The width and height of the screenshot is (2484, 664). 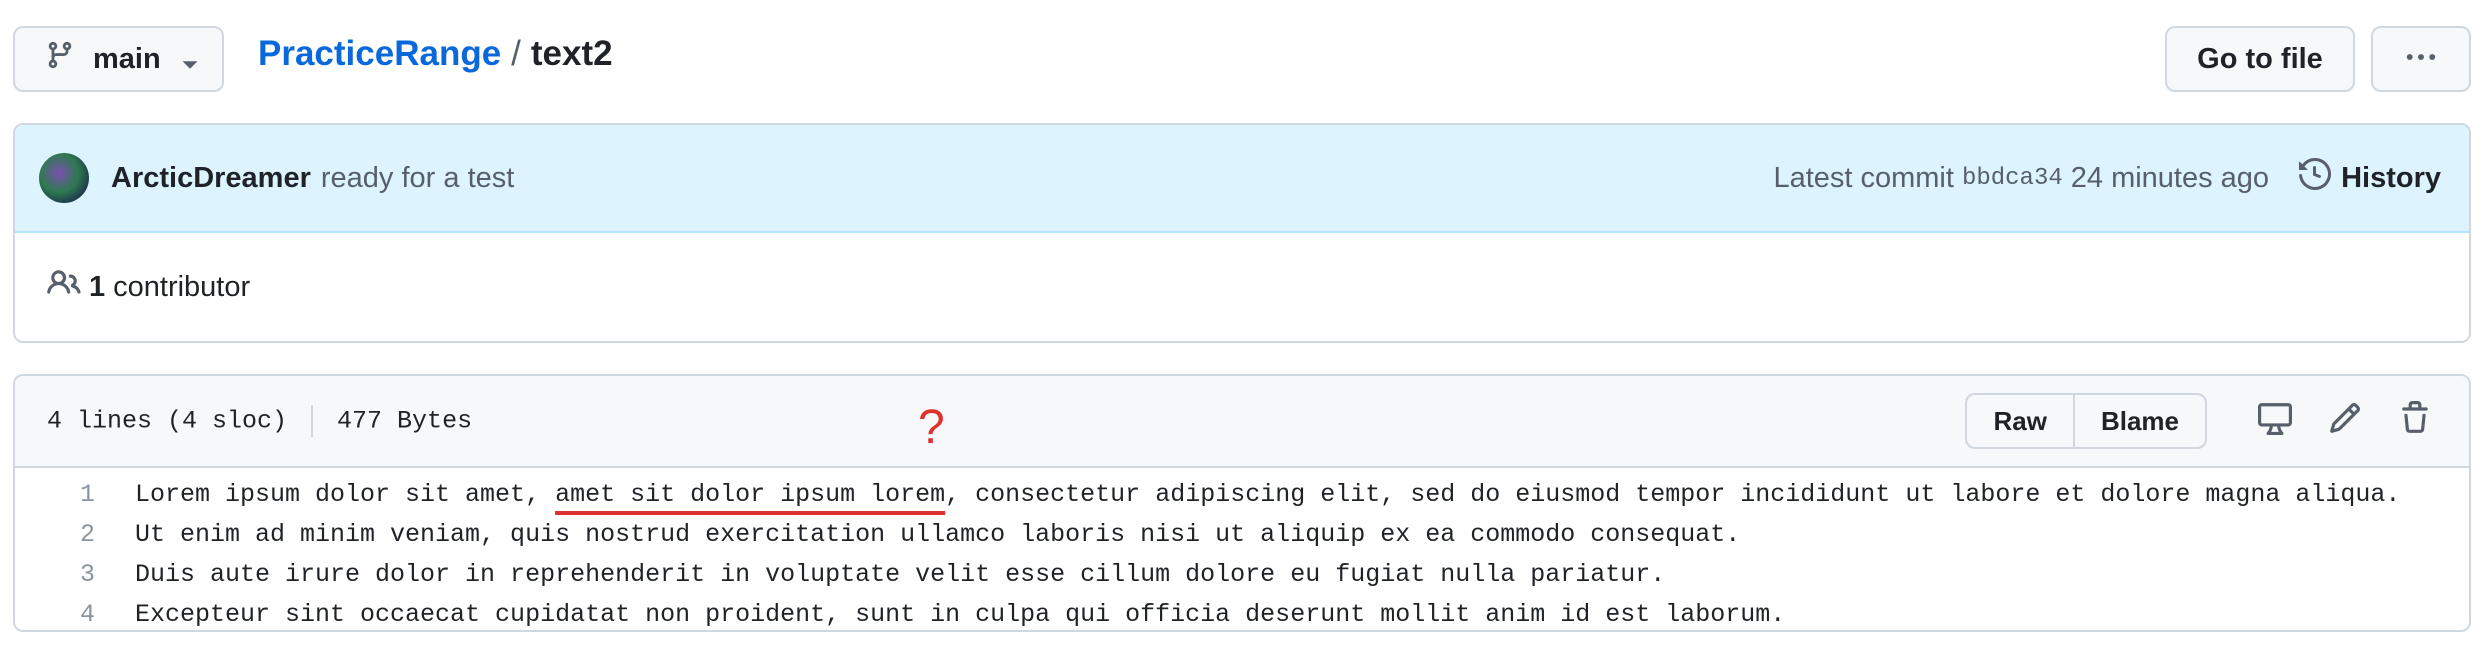 I want to click on meta-divider, so click(x=312, y=421).